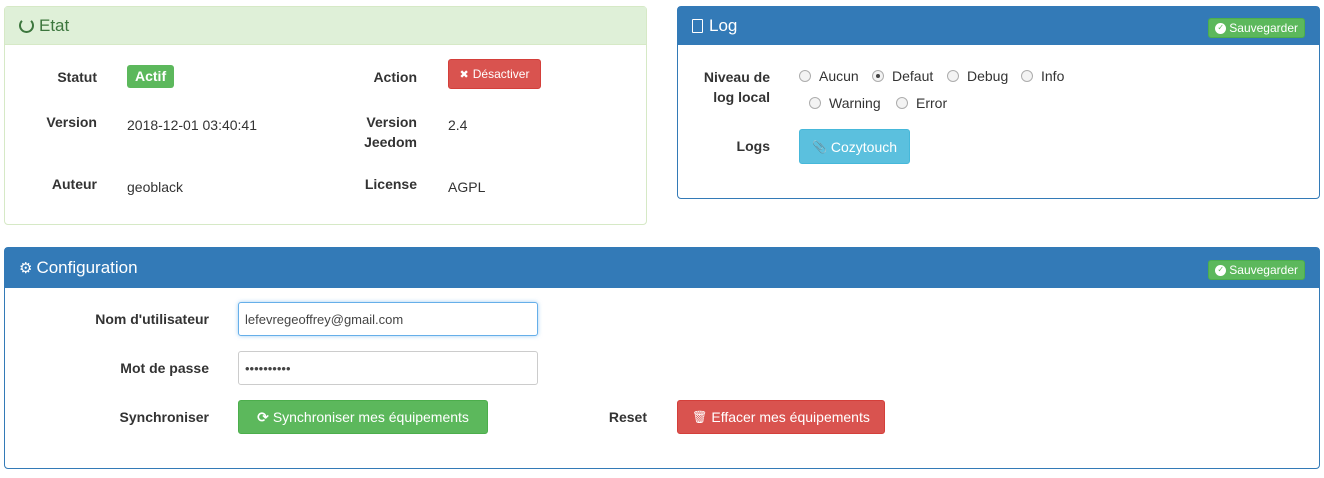 The height and width of the screenshot is (478, 1324). Describe the element at coordinates (87, 267) in the screenshot. I see `configuration-title: Configuration` at that location.